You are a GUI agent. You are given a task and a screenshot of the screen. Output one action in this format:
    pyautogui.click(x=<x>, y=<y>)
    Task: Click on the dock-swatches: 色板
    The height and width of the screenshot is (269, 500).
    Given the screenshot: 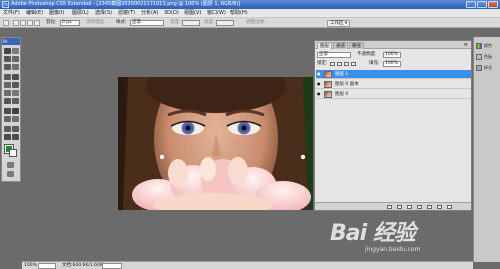 What is the action you would take?
    pyautogui.click(x=487, y=57)
    